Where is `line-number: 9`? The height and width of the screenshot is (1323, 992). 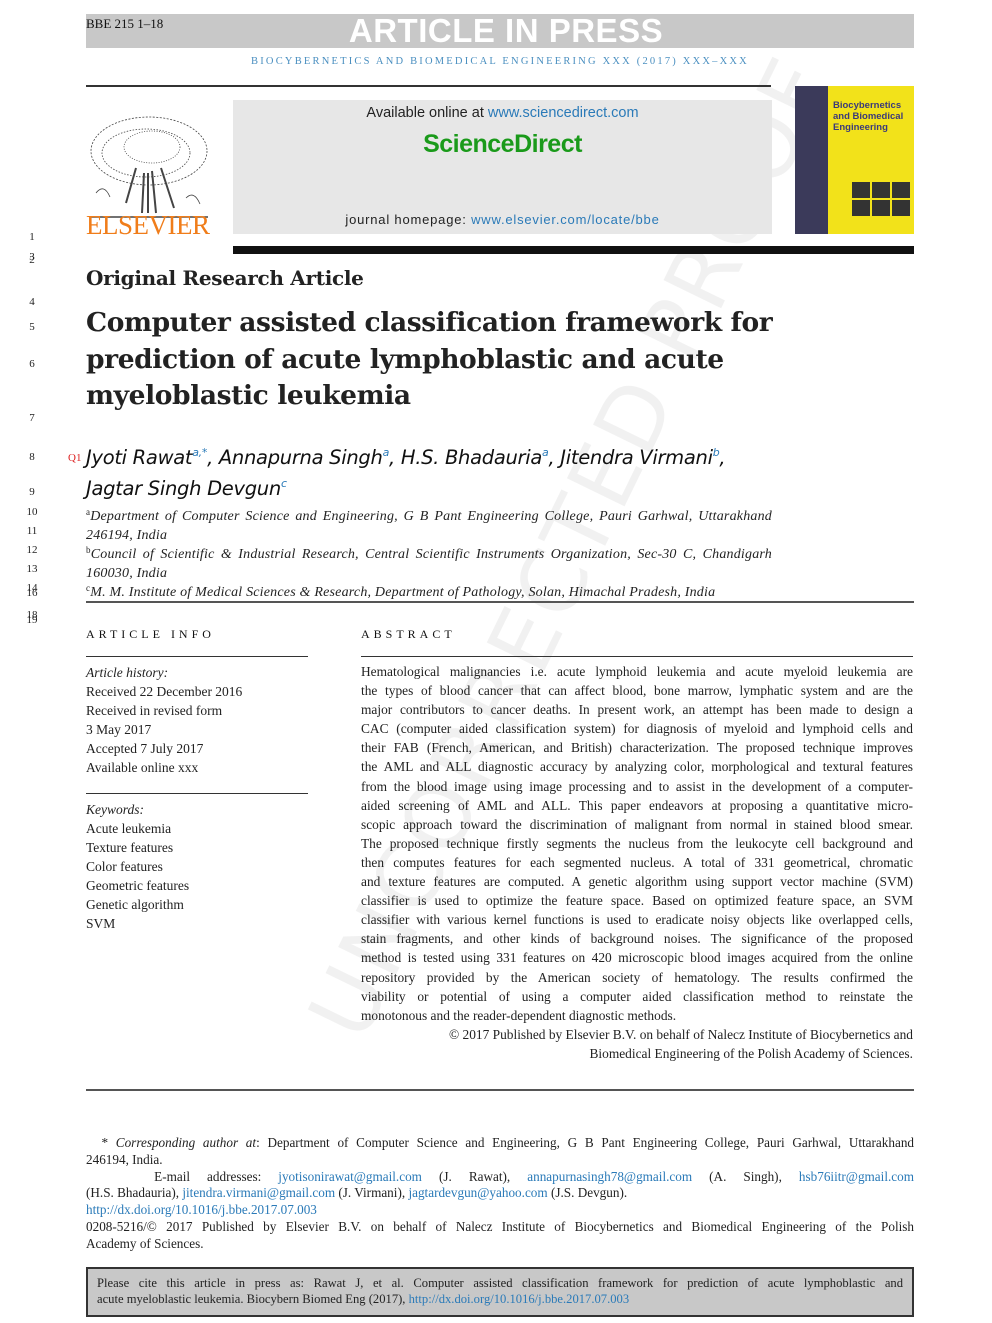
line-number: 9 is located at coordinates (32, 492).